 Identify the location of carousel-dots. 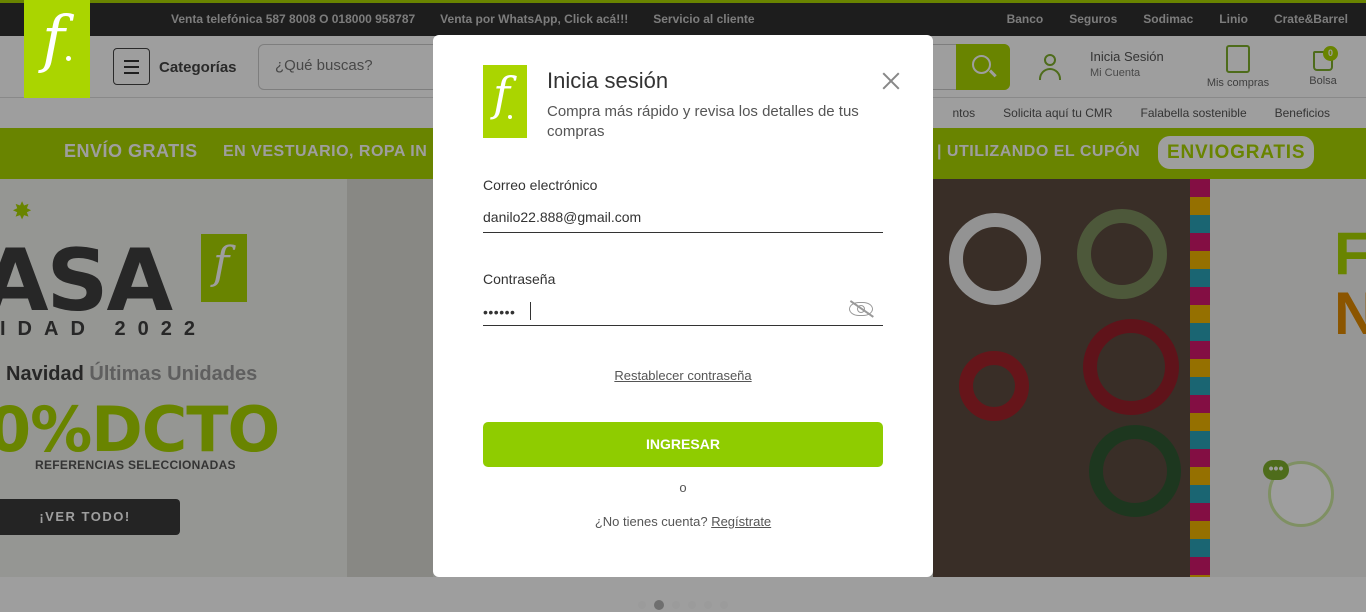
(683, 605).